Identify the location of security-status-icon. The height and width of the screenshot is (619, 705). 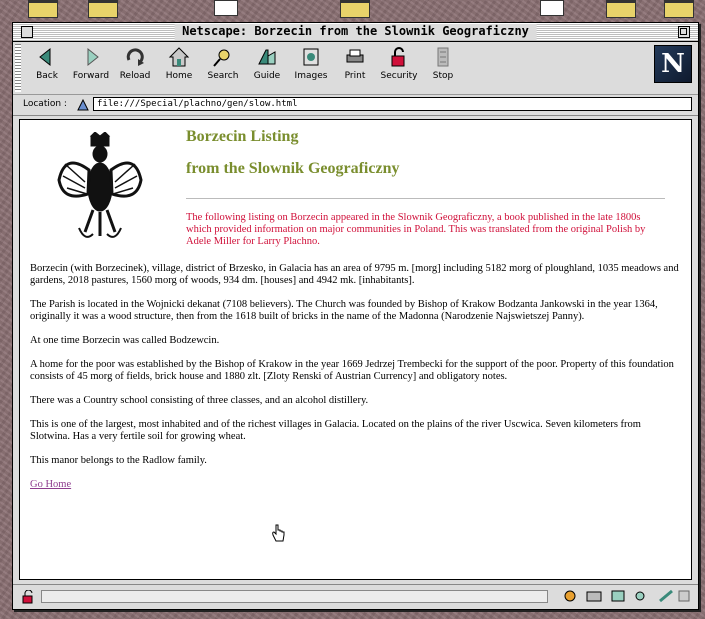
(28, 597).